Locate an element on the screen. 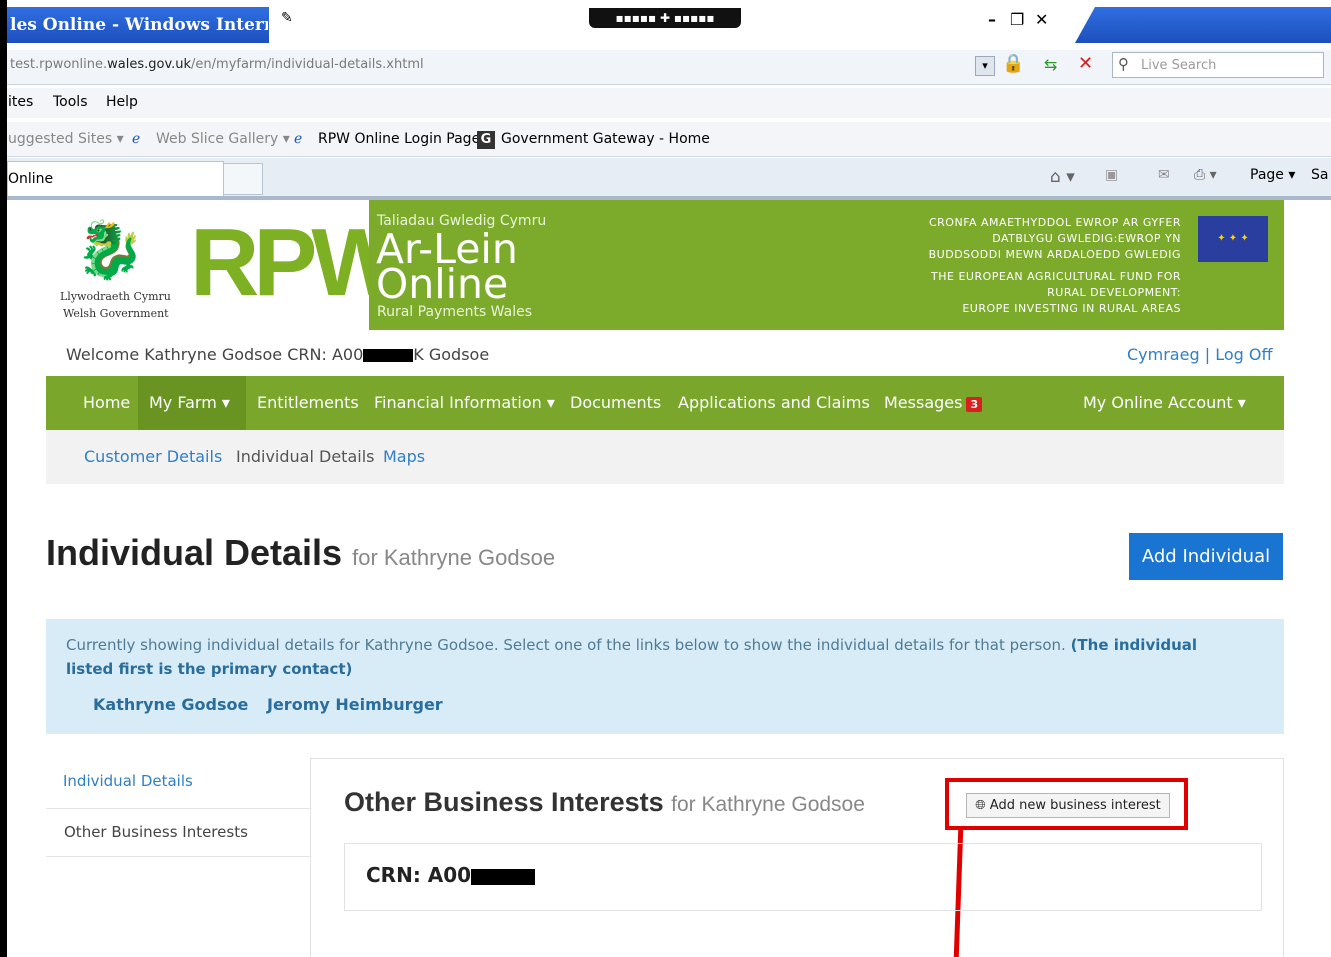  fav-web-slice-gallery: Web Slice Gallery ▾ is located at coordinates (223, 139).